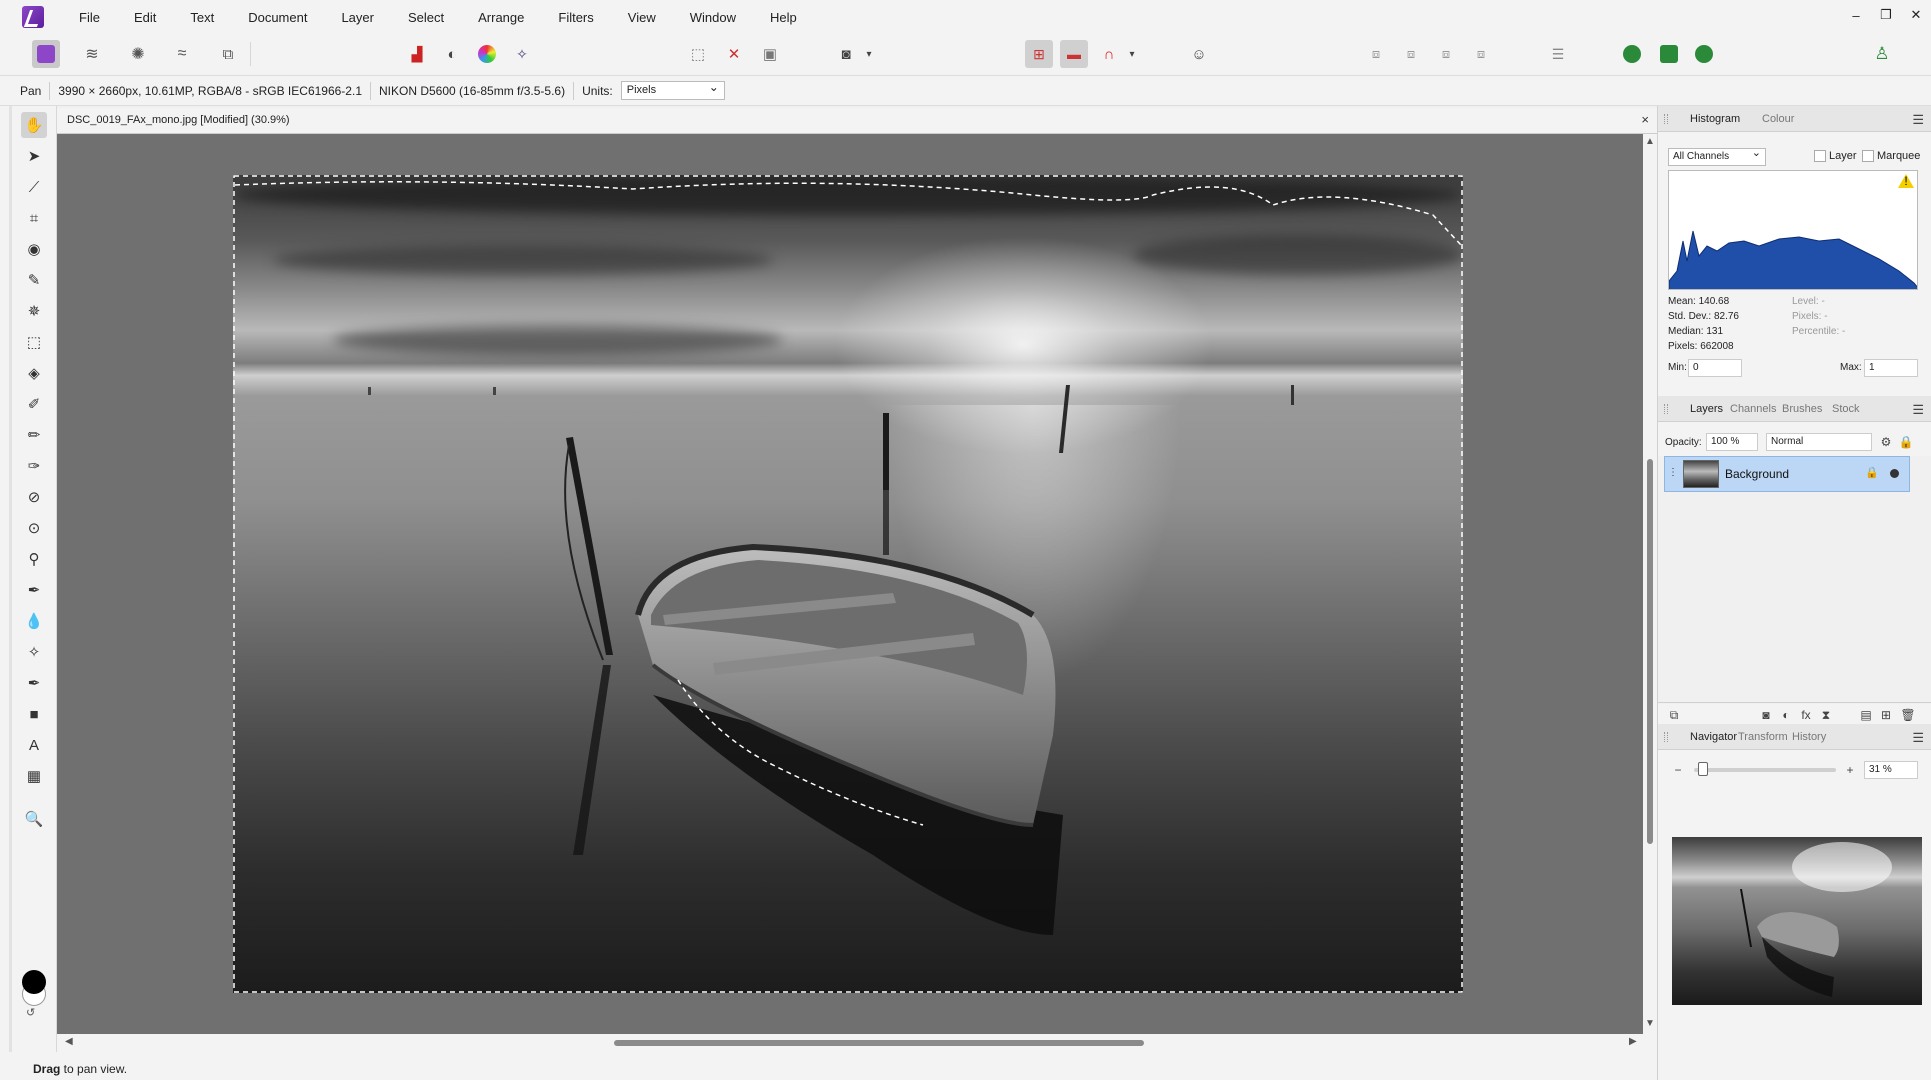 Image resolution: width=1931 pixels, height=1080 pixels. What do you see at coordinates (34, 819) in the screenshot?
I see `zoom-tool-icon: 🔍` at bounding box center [34, 819].